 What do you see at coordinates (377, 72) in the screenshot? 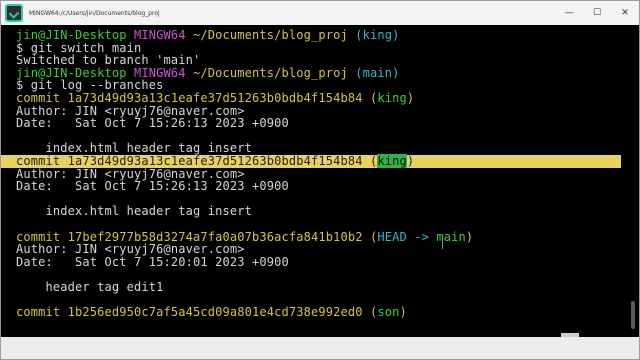
I see `prompt-branch: (main)` at bounding box center [377, 72].